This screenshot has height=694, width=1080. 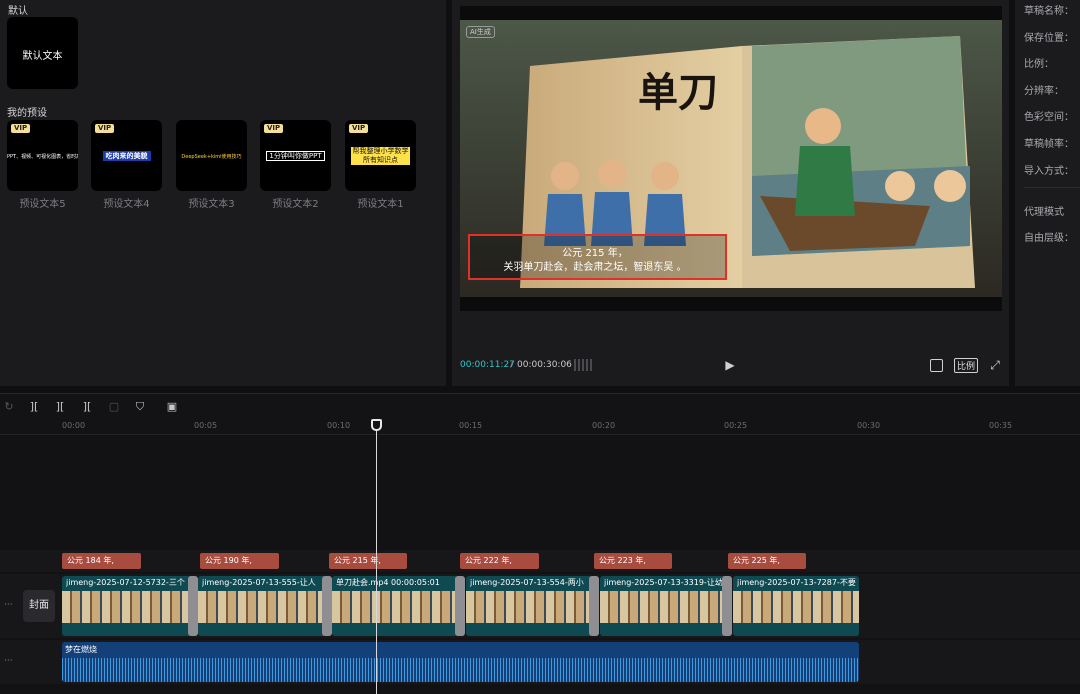 What do you see at coordinates (1049, 144) in the screenshot?
I see `prop-frame-rate: 草稿帧率：` at bounding box center [1049, 144].